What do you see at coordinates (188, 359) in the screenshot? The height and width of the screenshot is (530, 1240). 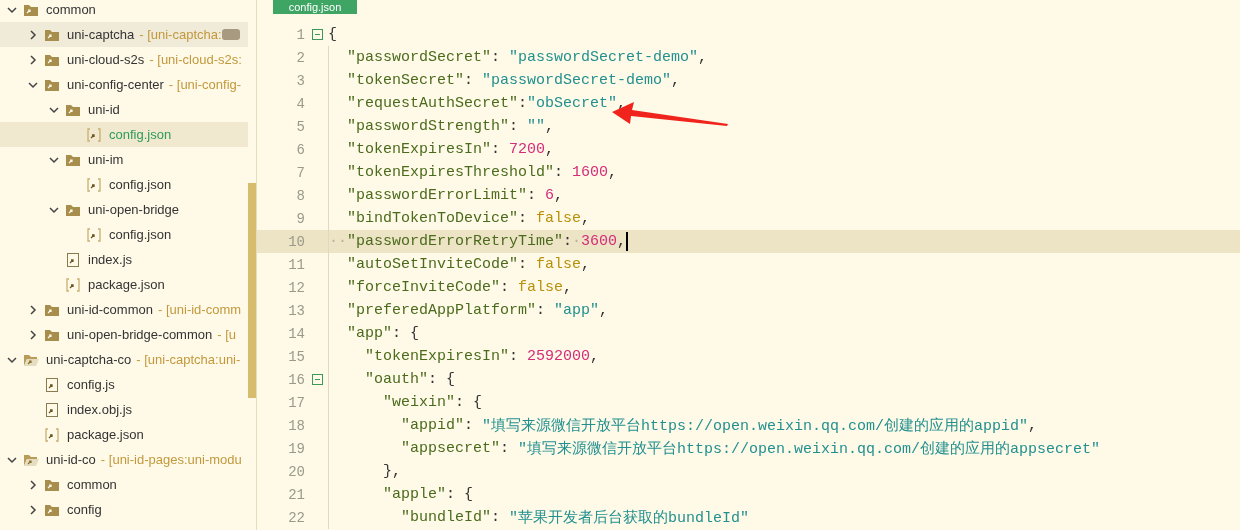 I see `item-detail: - [uni-captcha:uni-` at bounding box center [188, 359].